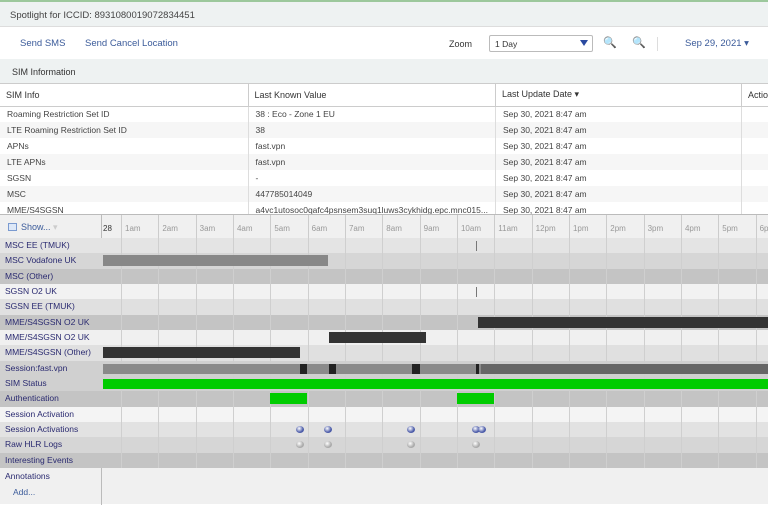 The height and width of the screenshot is (505, 768). I want to click on row-label: Session Activations, so click(51, 429).